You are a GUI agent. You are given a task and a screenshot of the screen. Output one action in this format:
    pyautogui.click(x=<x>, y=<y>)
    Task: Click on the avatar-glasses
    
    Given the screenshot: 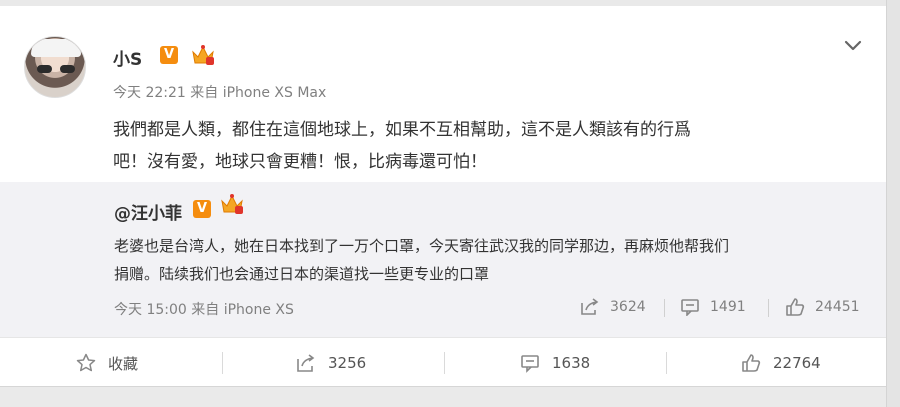 What is the action you would take?
    pyautogui.click(x=56, y=69)
    